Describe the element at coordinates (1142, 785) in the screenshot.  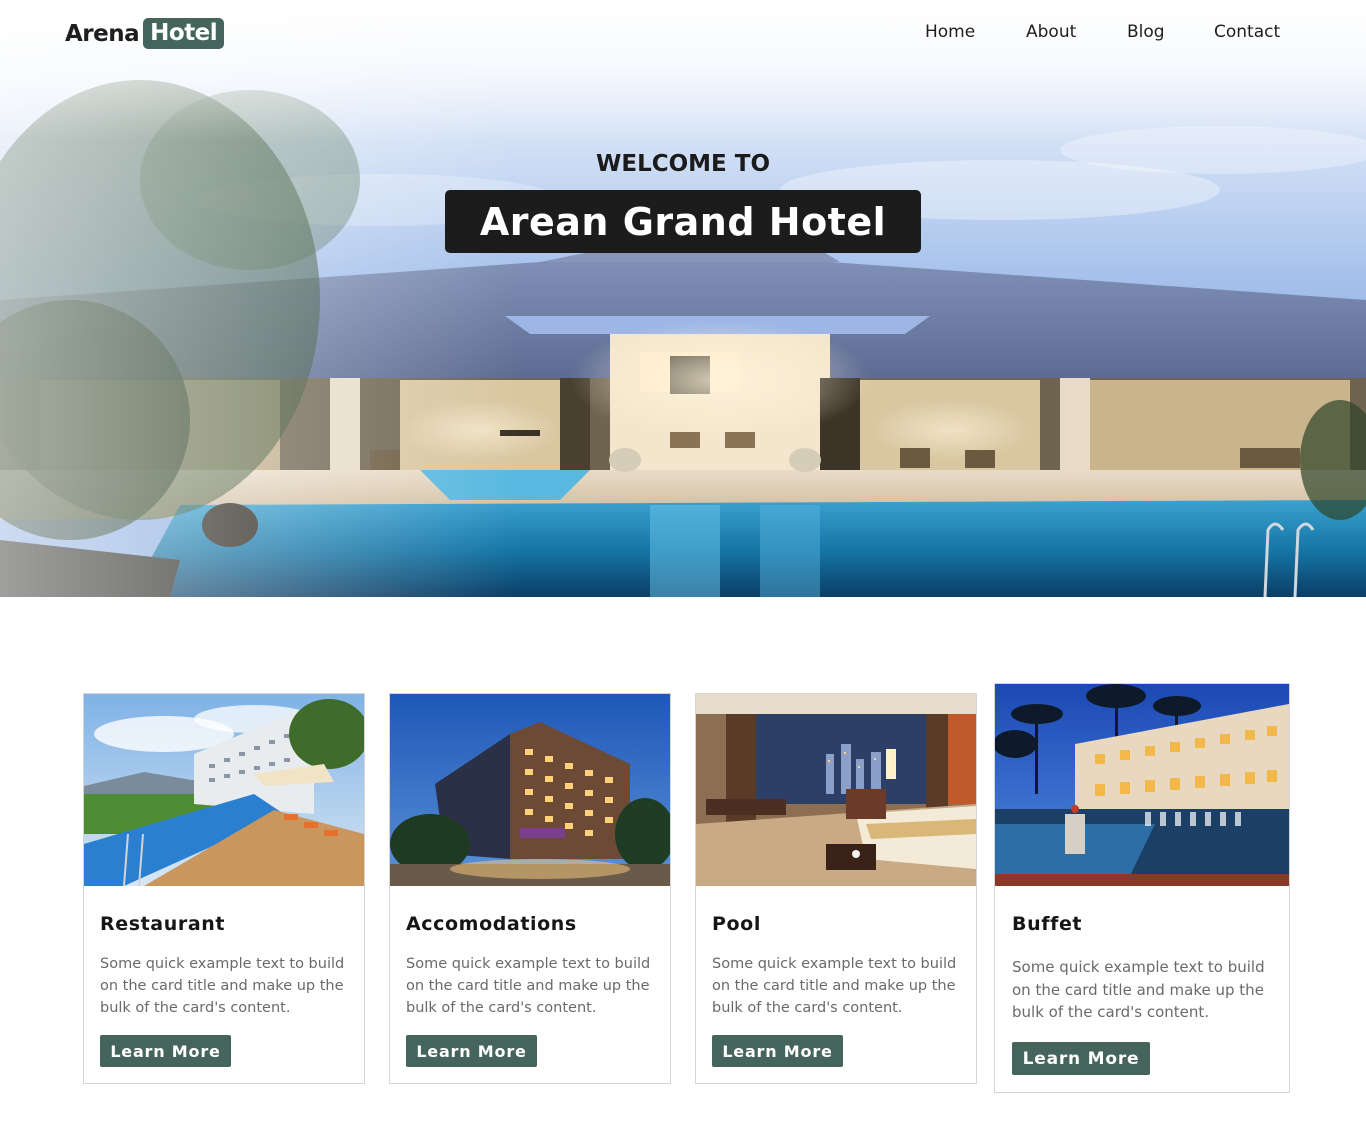
I see `buffet-image` at that location.